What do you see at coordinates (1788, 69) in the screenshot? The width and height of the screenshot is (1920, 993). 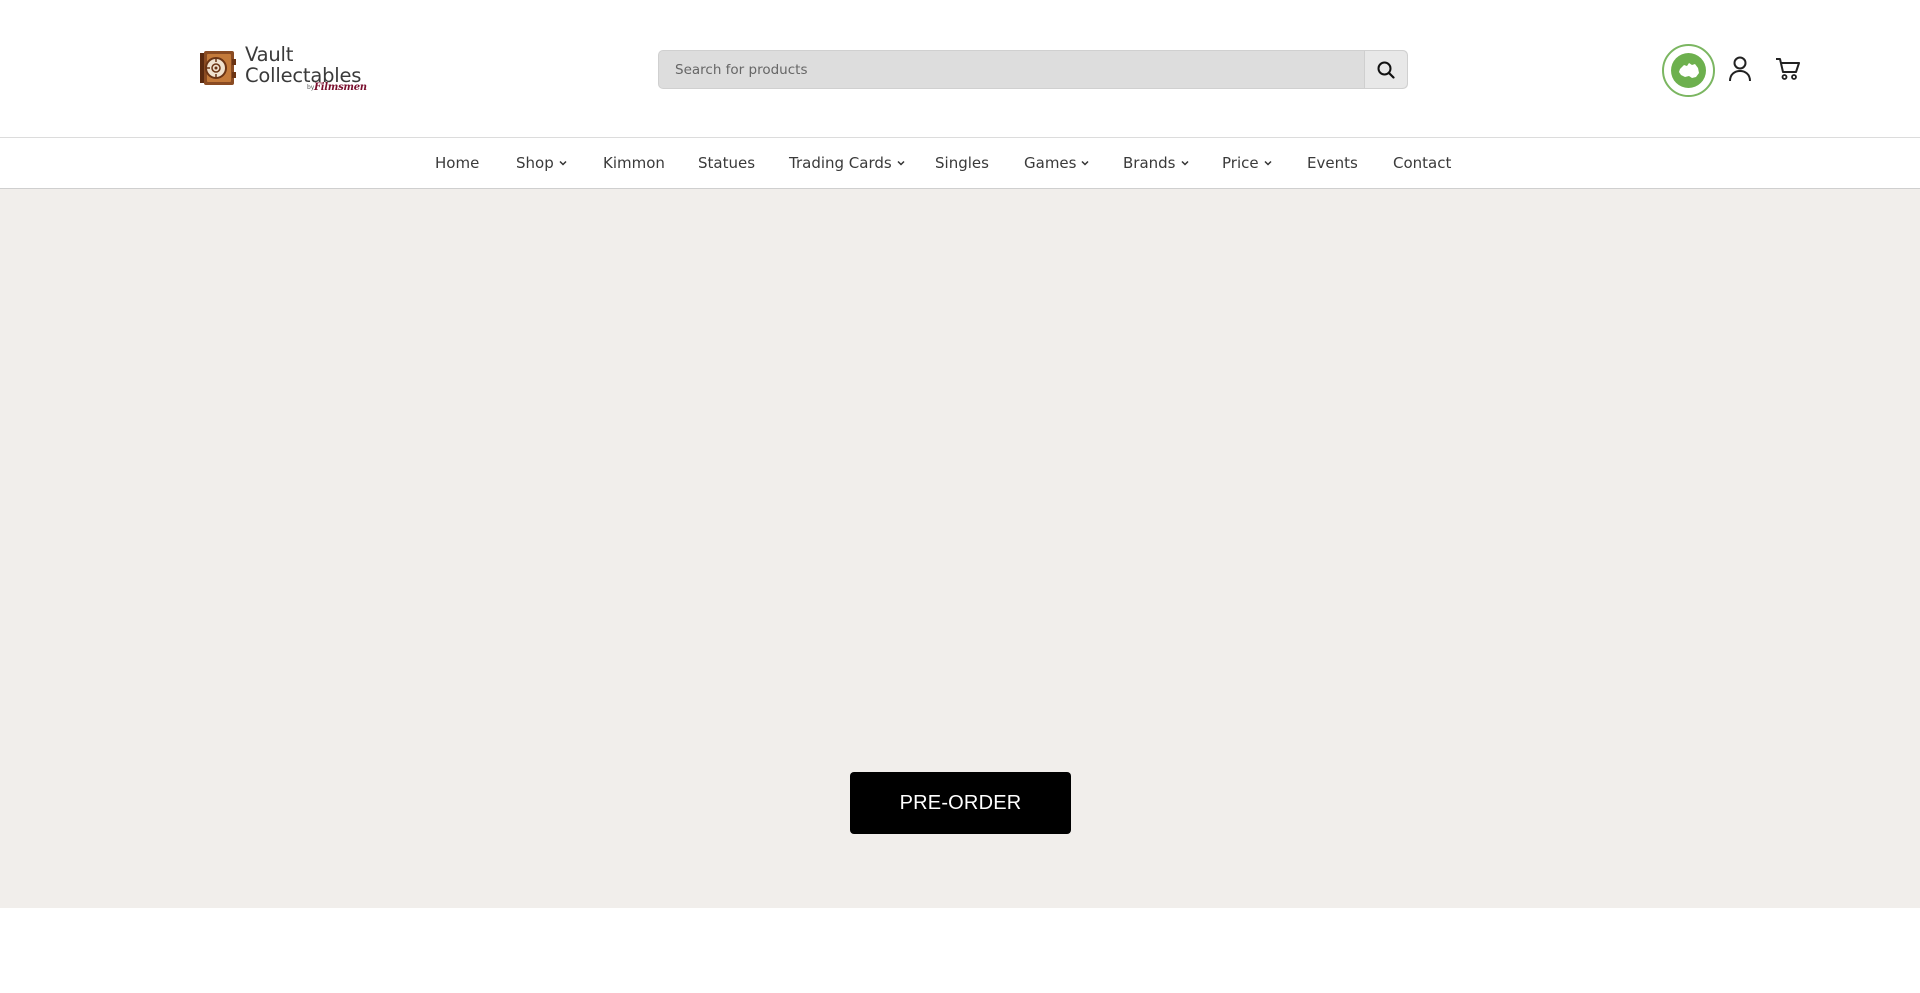 I see `cart-icon` at bounding box center [1788, 69].